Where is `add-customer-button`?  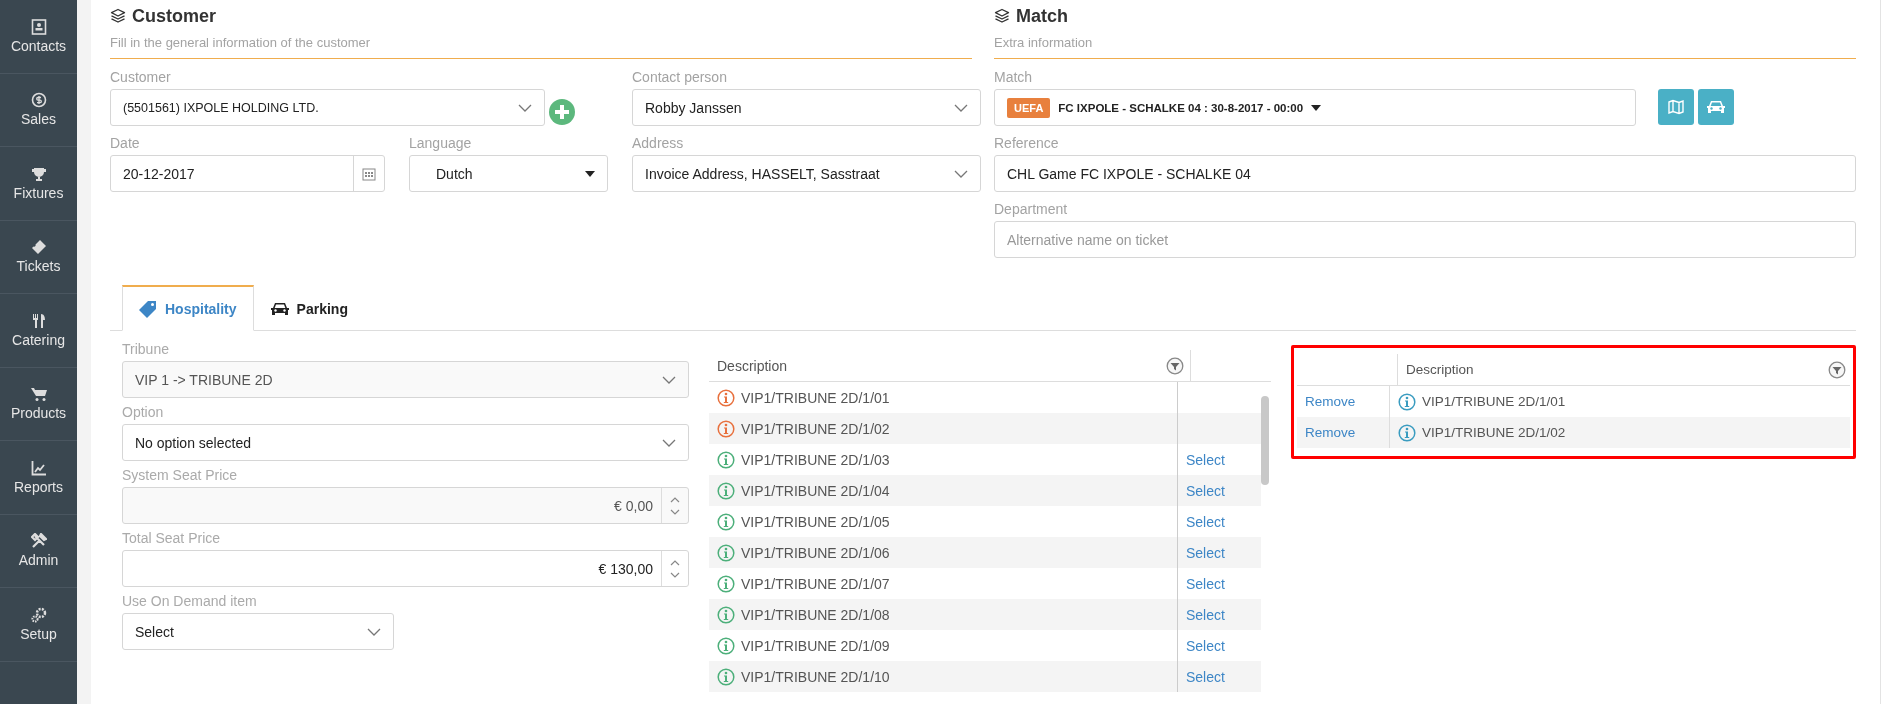
add-customer-button is located at coordinates (562, 112).